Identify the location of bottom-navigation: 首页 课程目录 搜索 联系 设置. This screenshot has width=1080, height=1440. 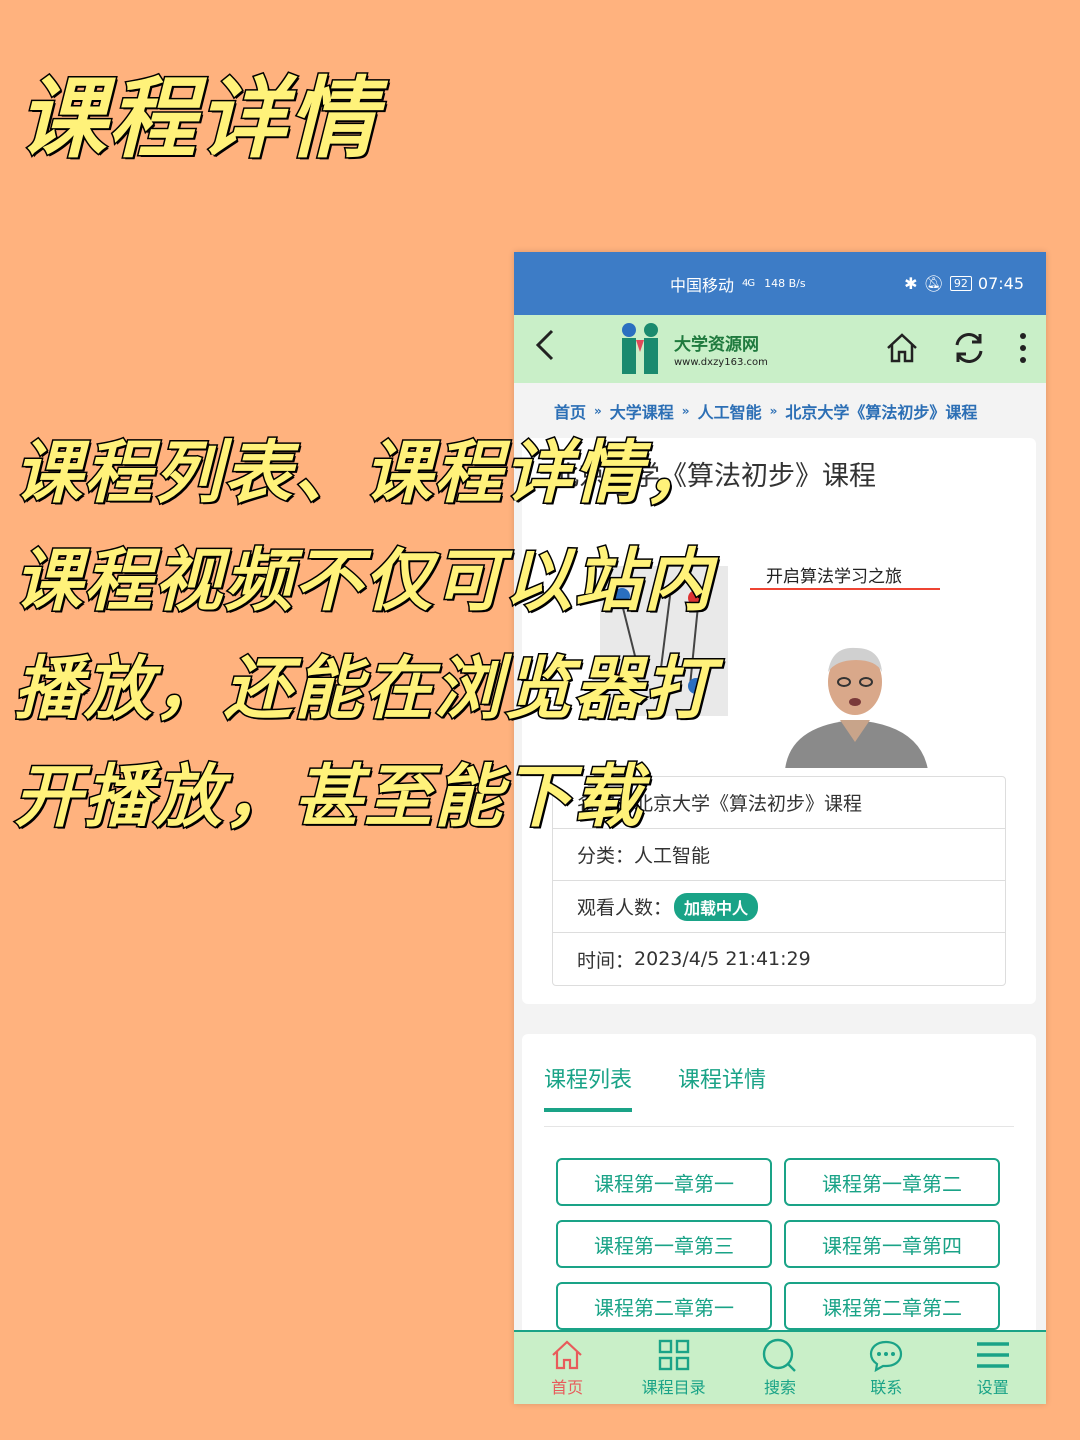
(780, 1367).